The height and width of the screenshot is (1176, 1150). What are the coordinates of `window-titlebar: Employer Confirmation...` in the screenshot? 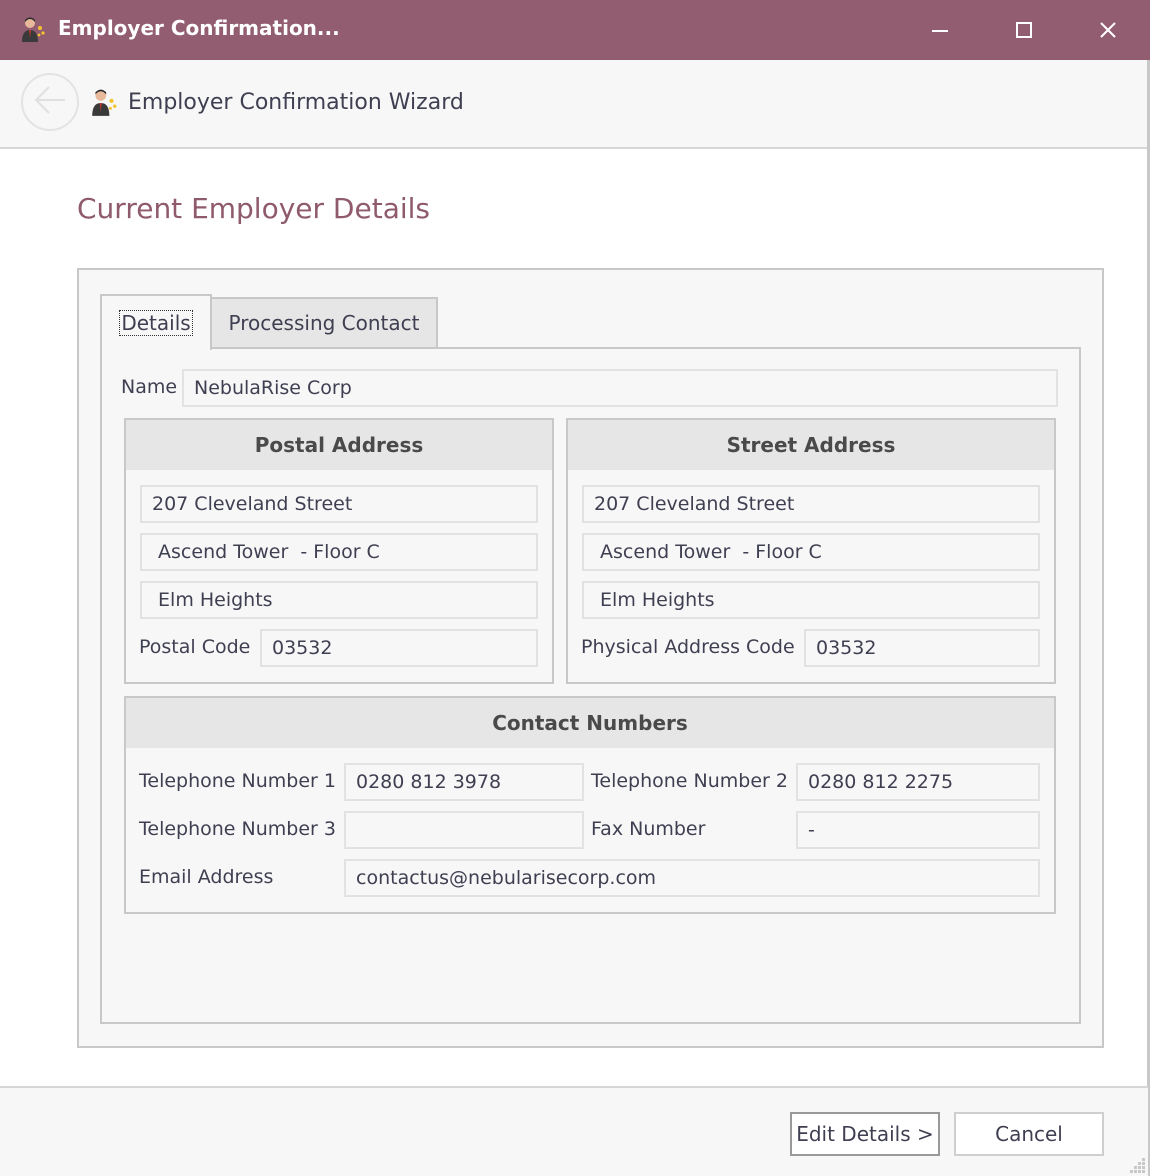 It's located at (575, 30).